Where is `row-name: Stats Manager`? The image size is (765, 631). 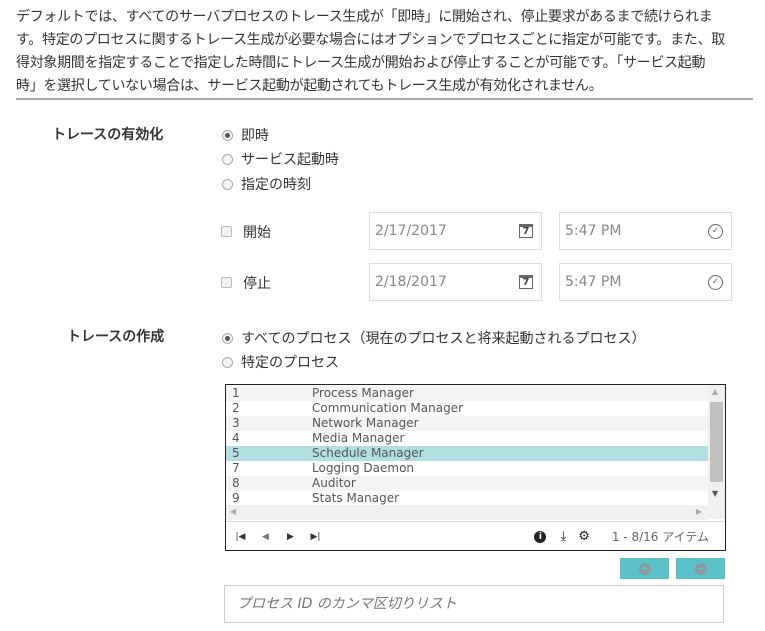
row-name: Stats Manager is located at coordinates (356, 498).